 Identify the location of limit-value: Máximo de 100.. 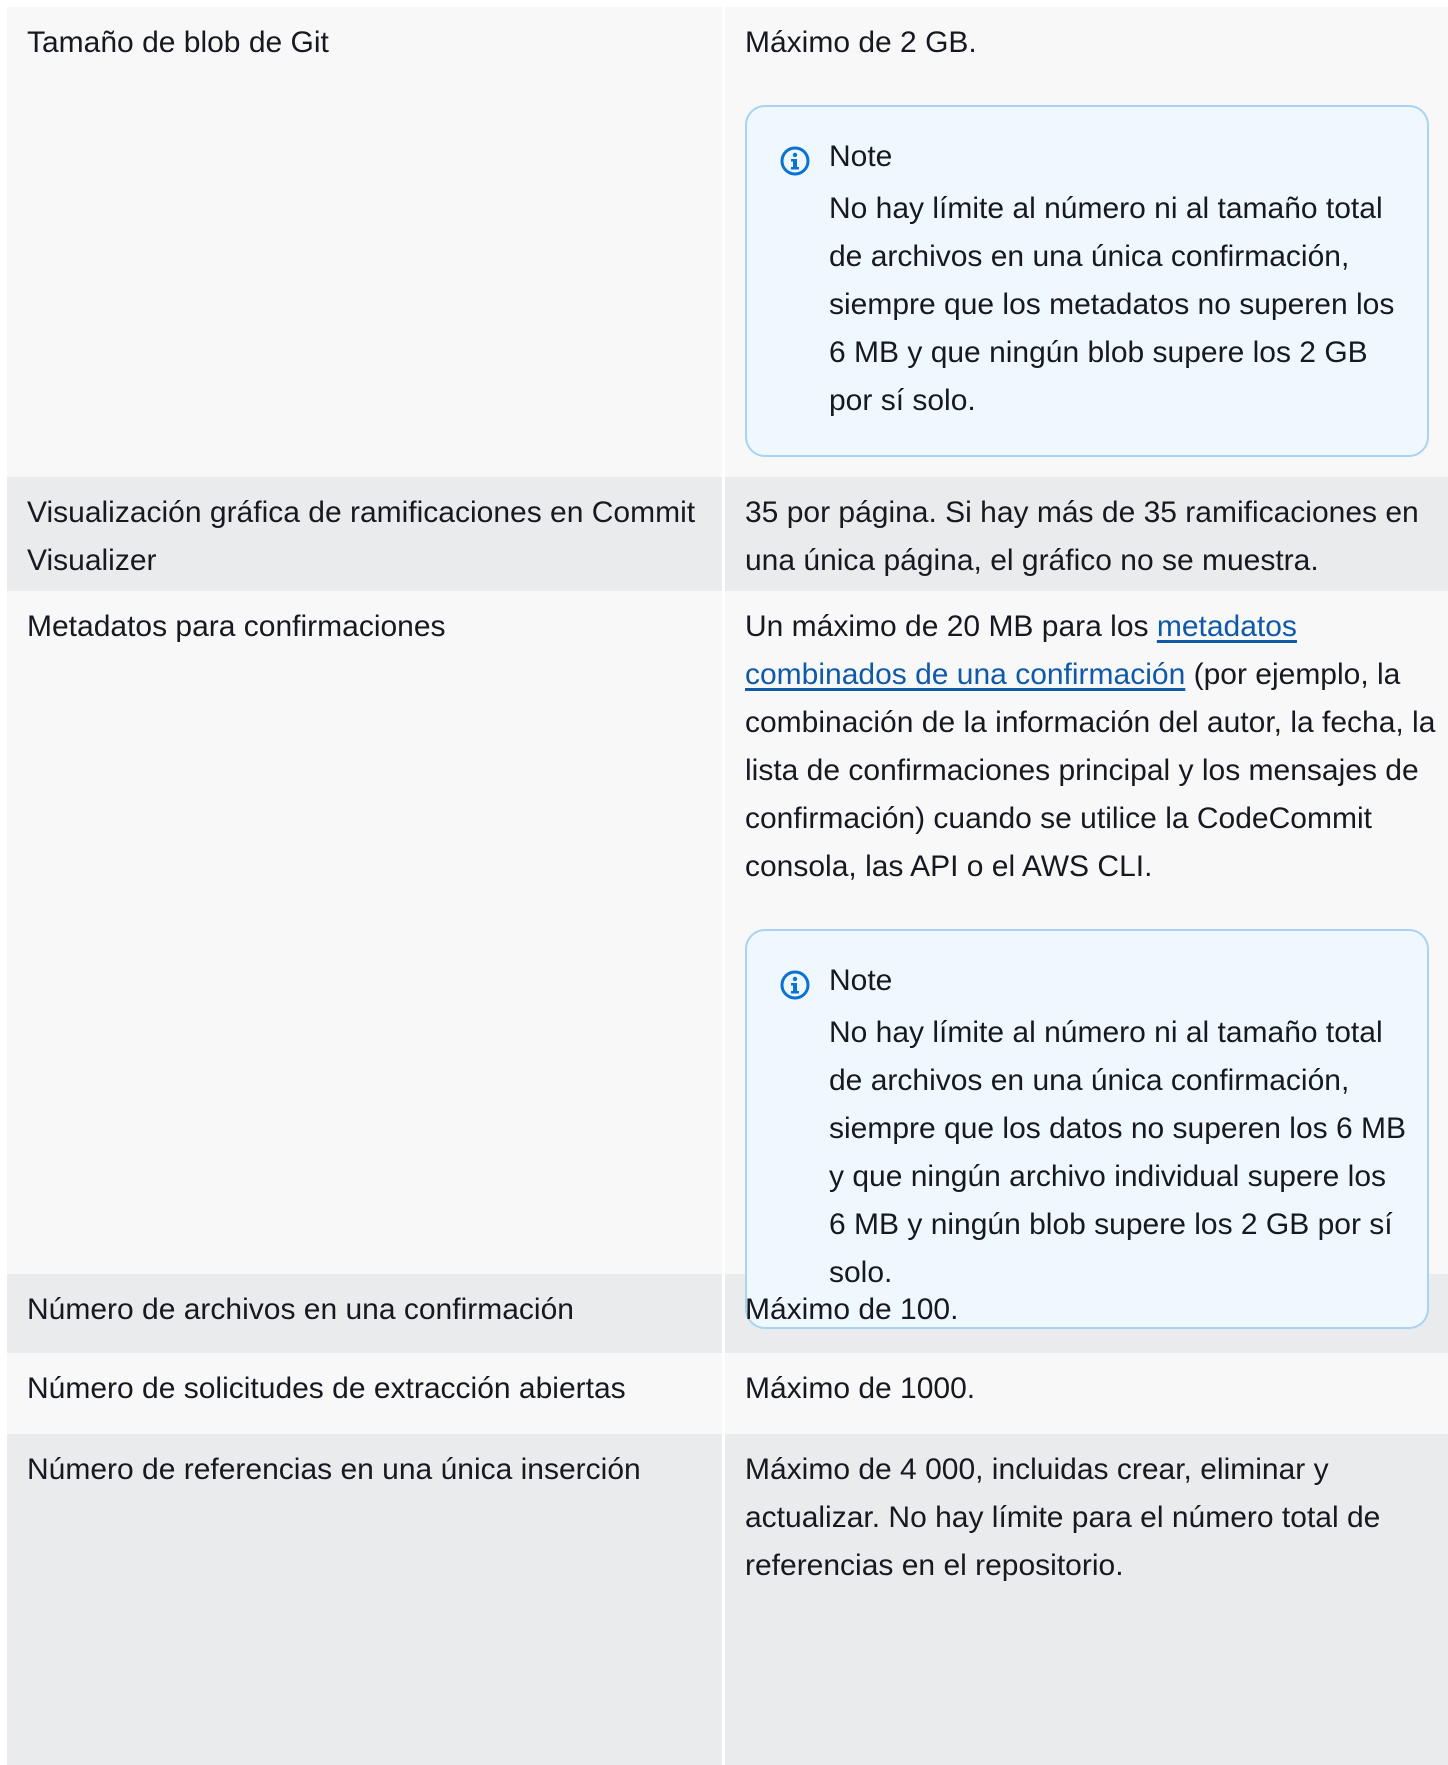
(1086, 1313).